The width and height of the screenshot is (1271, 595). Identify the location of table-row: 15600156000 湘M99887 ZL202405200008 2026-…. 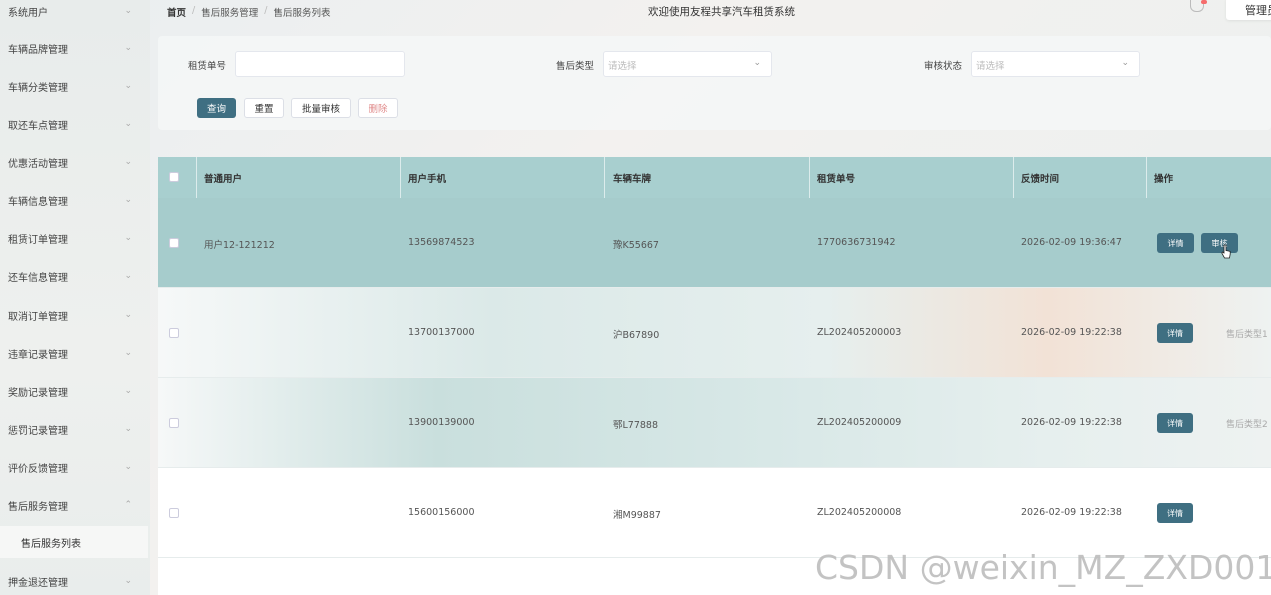
(714, 513).